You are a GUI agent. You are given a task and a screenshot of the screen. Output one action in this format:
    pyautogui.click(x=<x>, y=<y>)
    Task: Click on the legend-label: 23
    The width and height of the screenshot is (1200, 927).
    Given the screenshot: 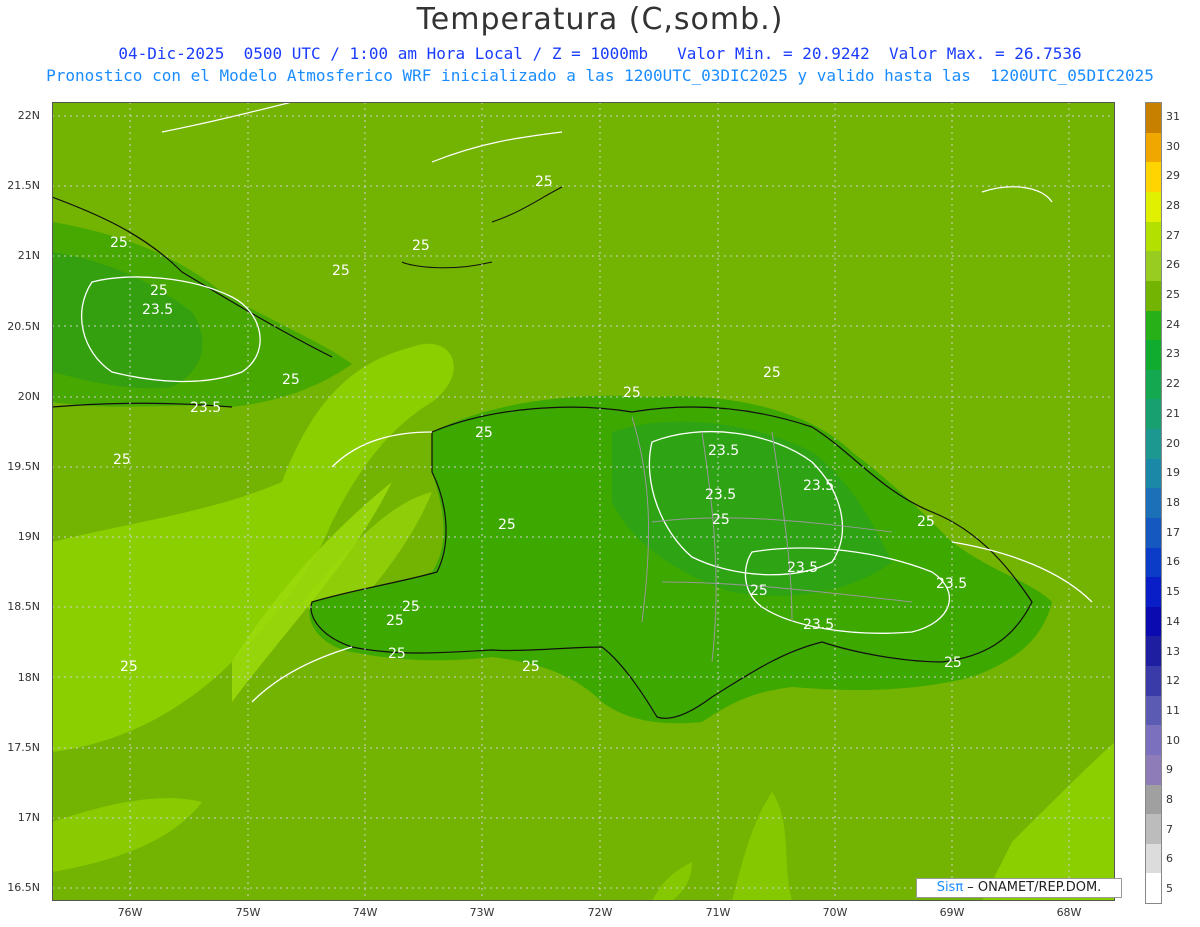 What is the action you would take?
    pyautogui.click(x=1173, y=354)
    